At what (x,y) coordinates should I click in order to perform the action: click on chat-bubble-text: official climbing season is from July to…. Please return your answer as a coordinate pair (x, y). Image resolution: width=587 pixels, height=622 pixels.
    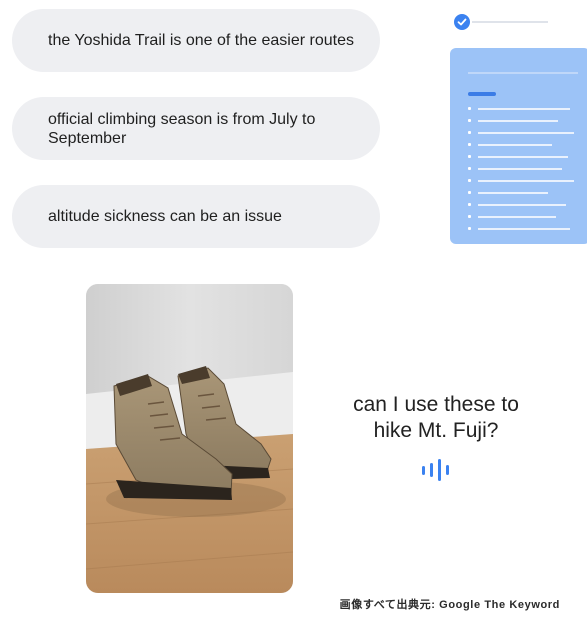
    Looking at the image, I should click on (182, 128).